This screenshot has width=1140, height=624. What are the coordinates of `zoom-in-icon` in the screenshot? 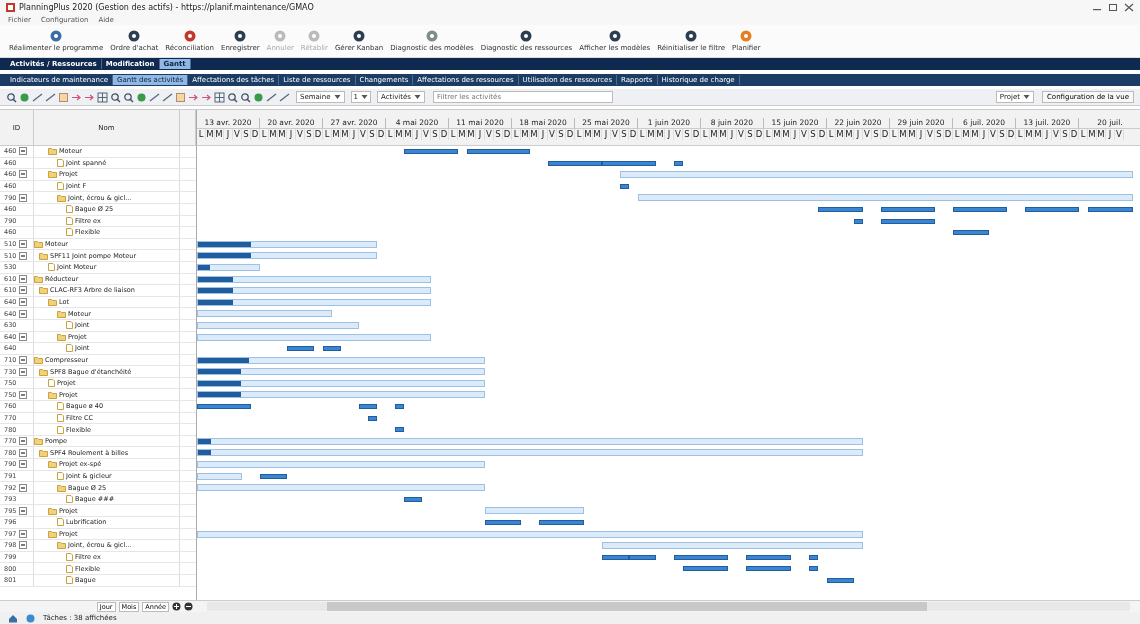 It's located at (176, 606).